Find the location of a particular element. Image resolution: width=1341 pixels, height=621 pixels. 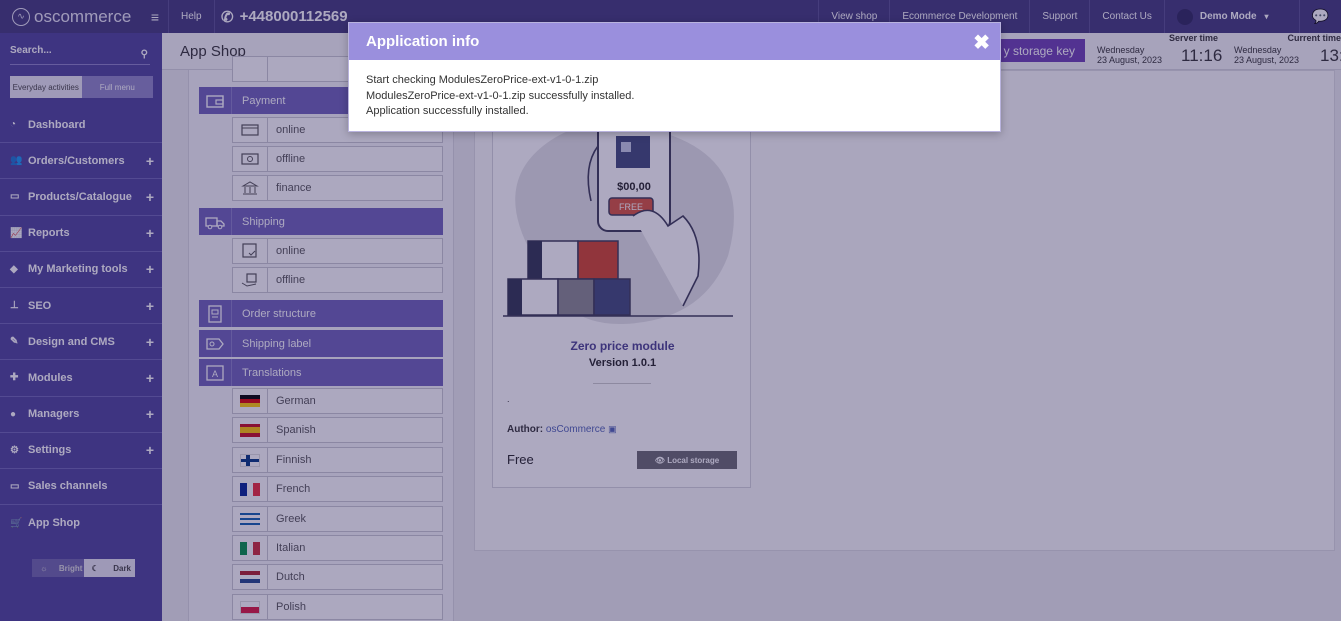

dialog-title: Application info is located at coordinates (423, 41).